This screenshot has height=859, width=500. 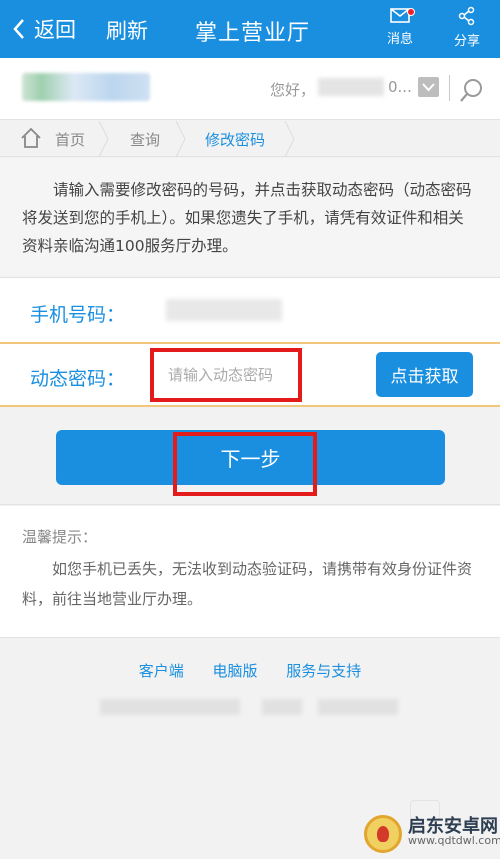 I want to click on footer-link-pc: 电脑版, so click(x=234, y=671).